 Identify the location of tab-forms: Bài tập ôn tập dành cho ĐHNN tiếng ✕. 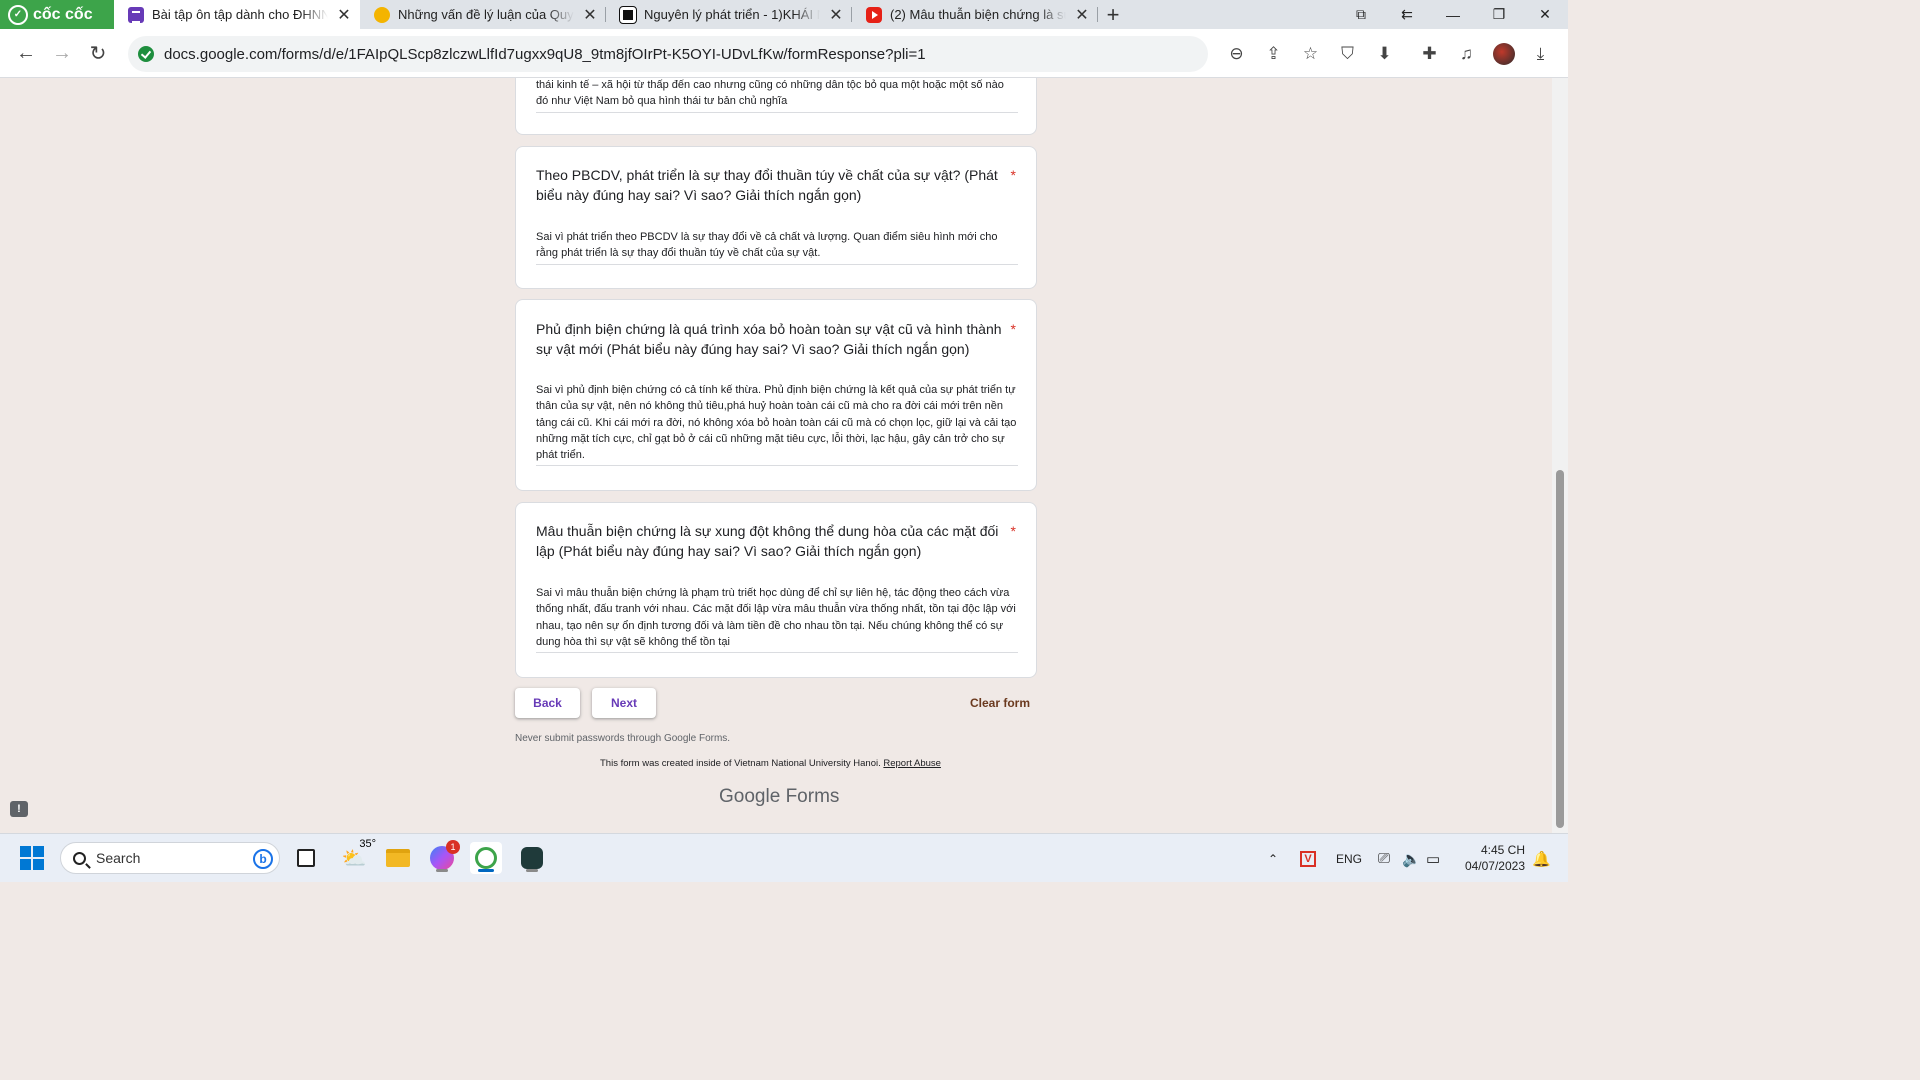
(237, 14).